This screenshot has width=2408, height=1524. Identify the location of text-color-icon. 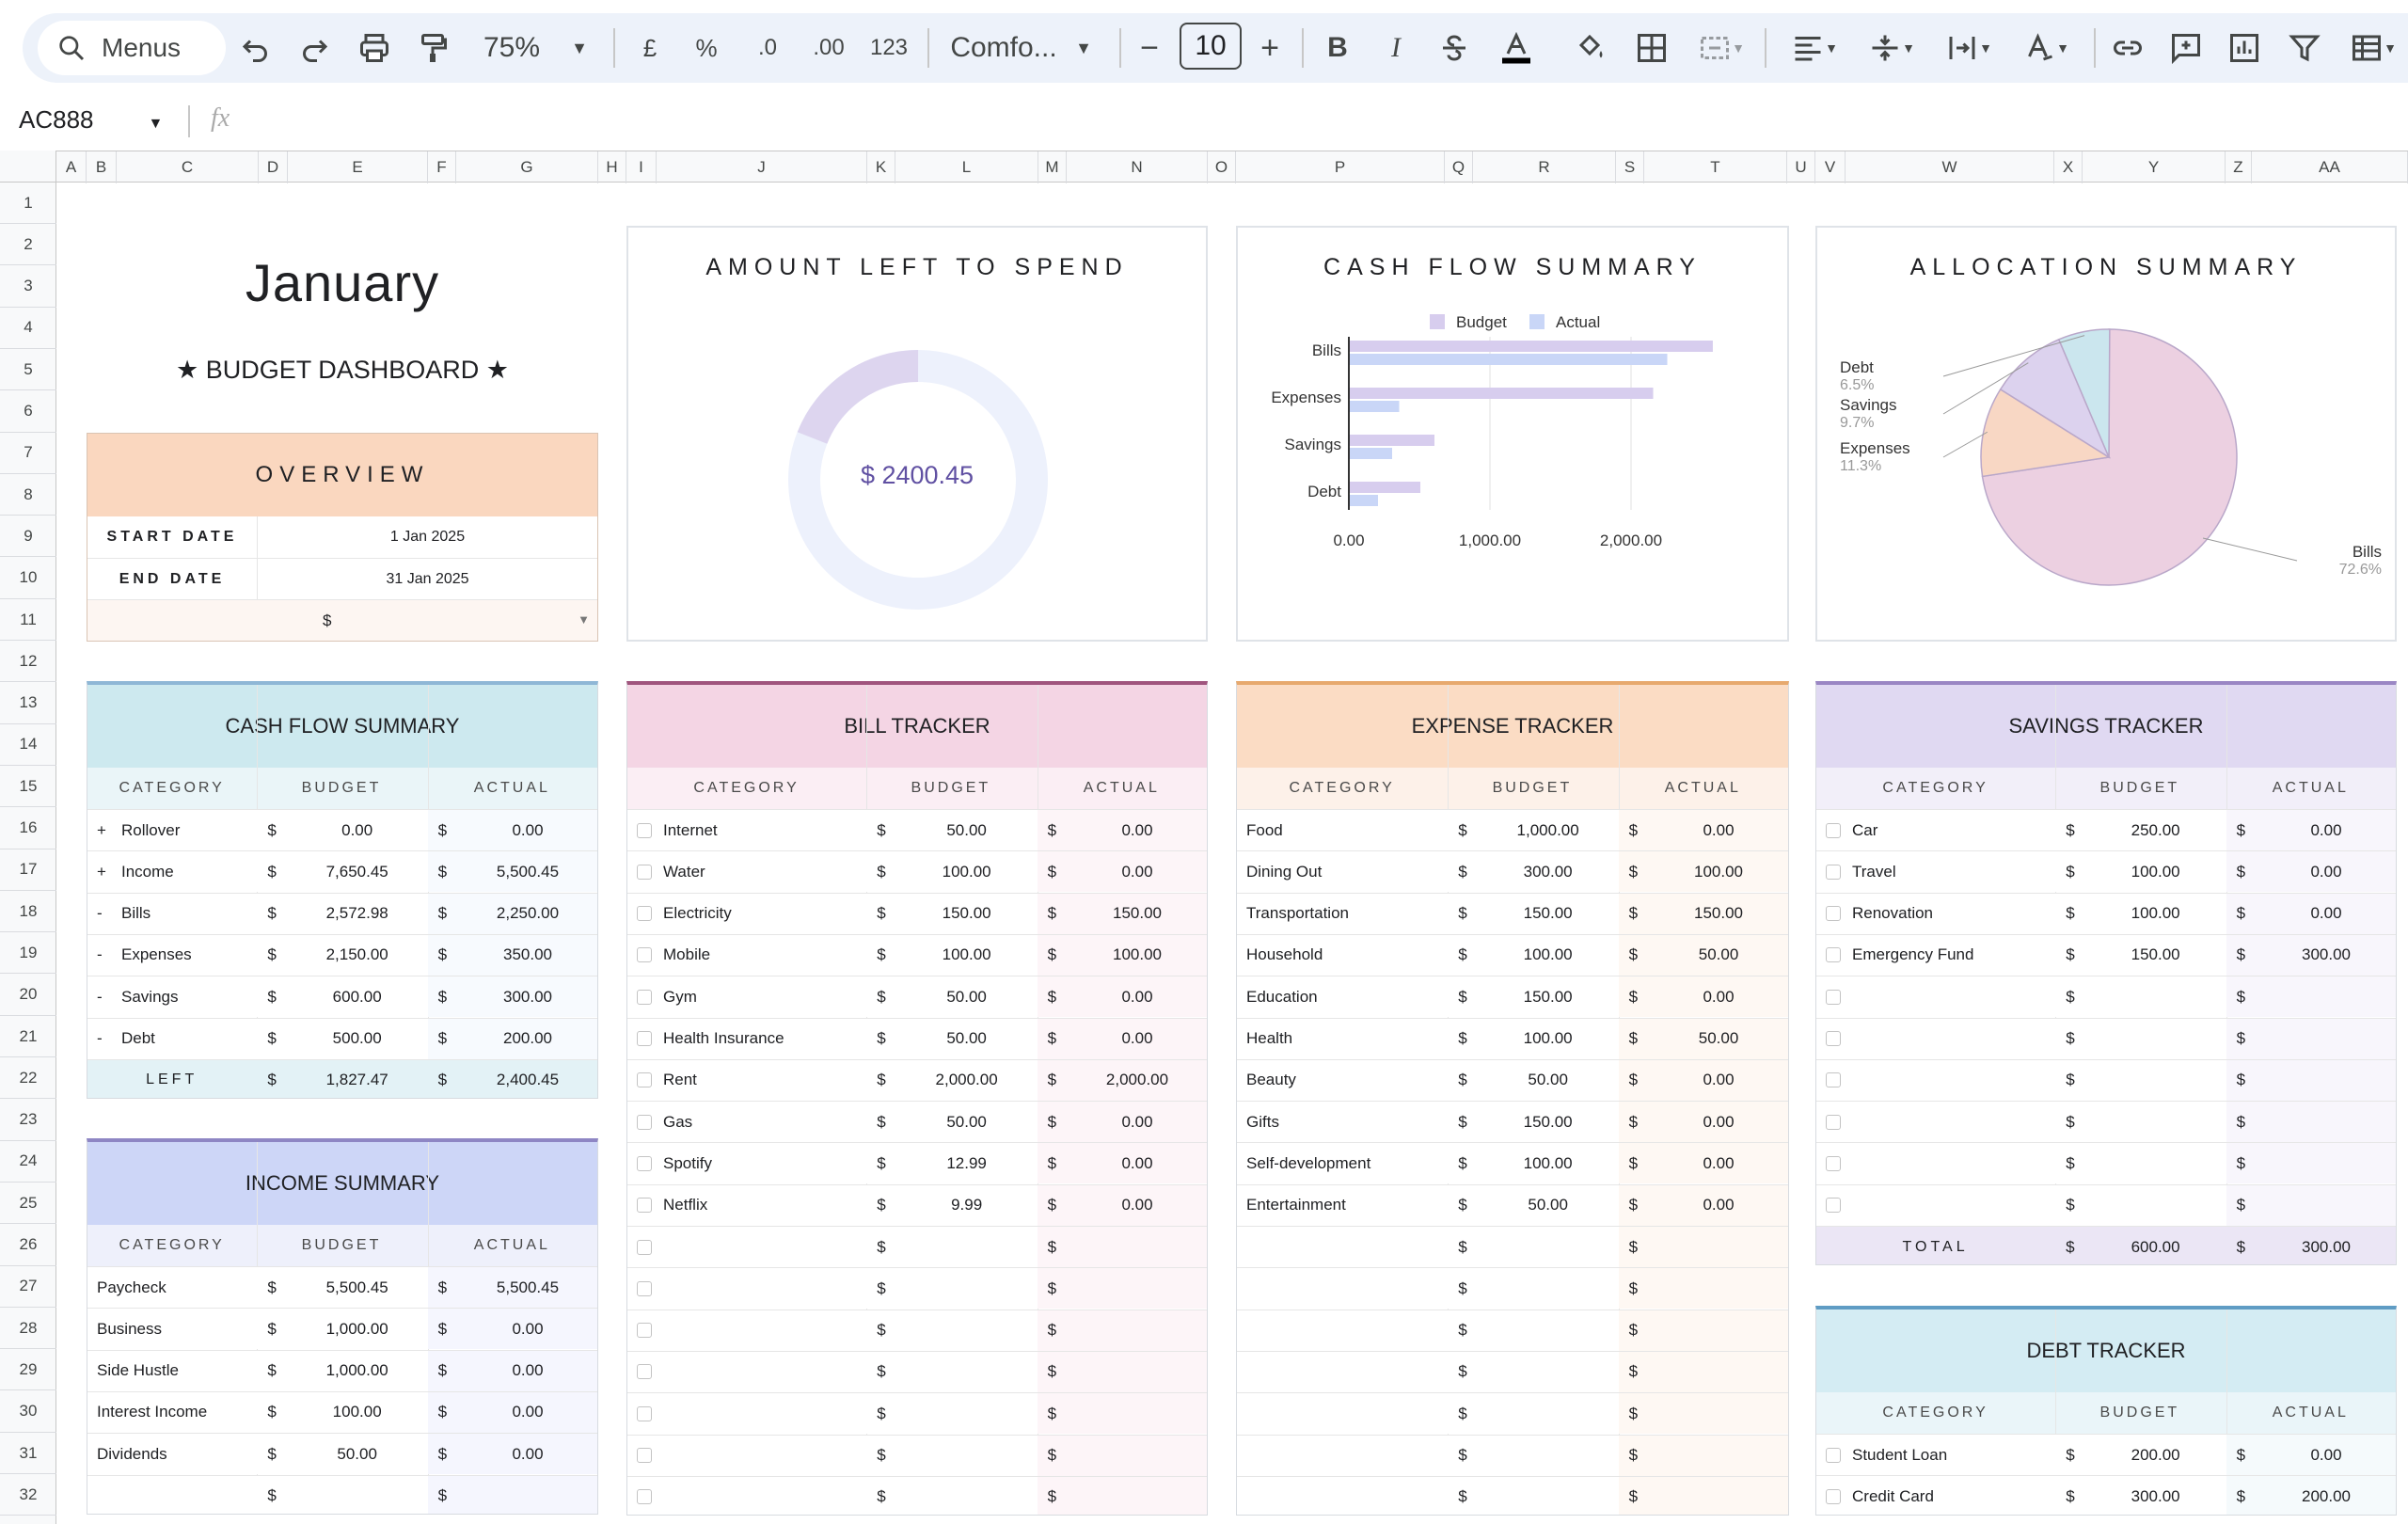
(1517, 48).